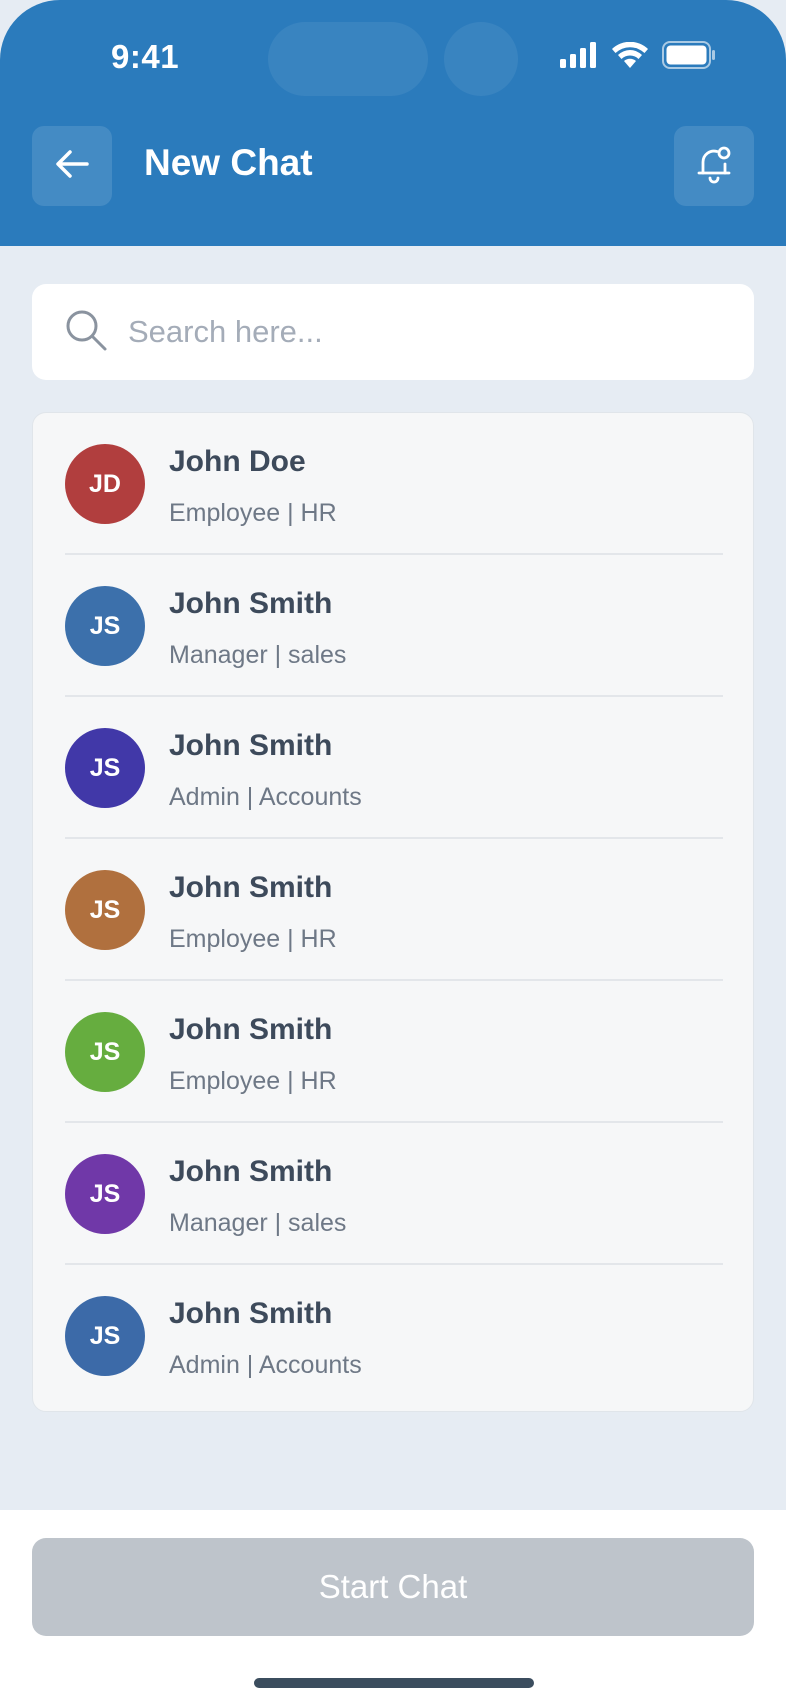  I want to click on bell-icon, so click(714, 166).